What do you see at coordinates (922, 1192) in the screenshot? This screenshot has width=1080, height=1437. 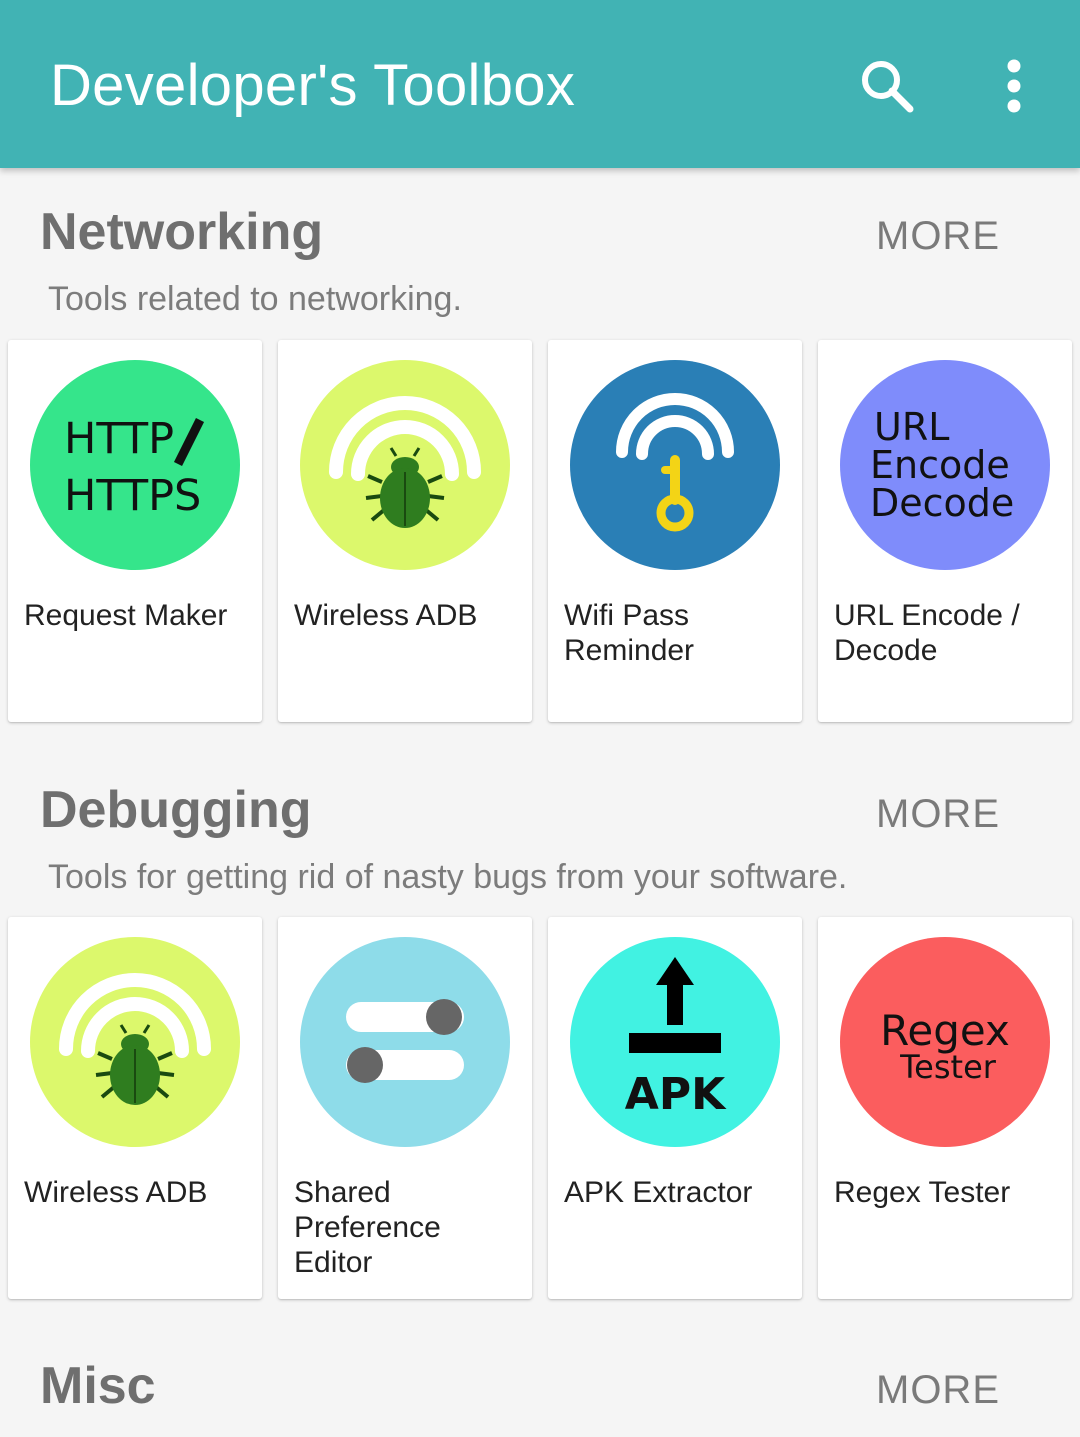 I see `tool-label: Regex Tester` at bounding box center [922, 1192].